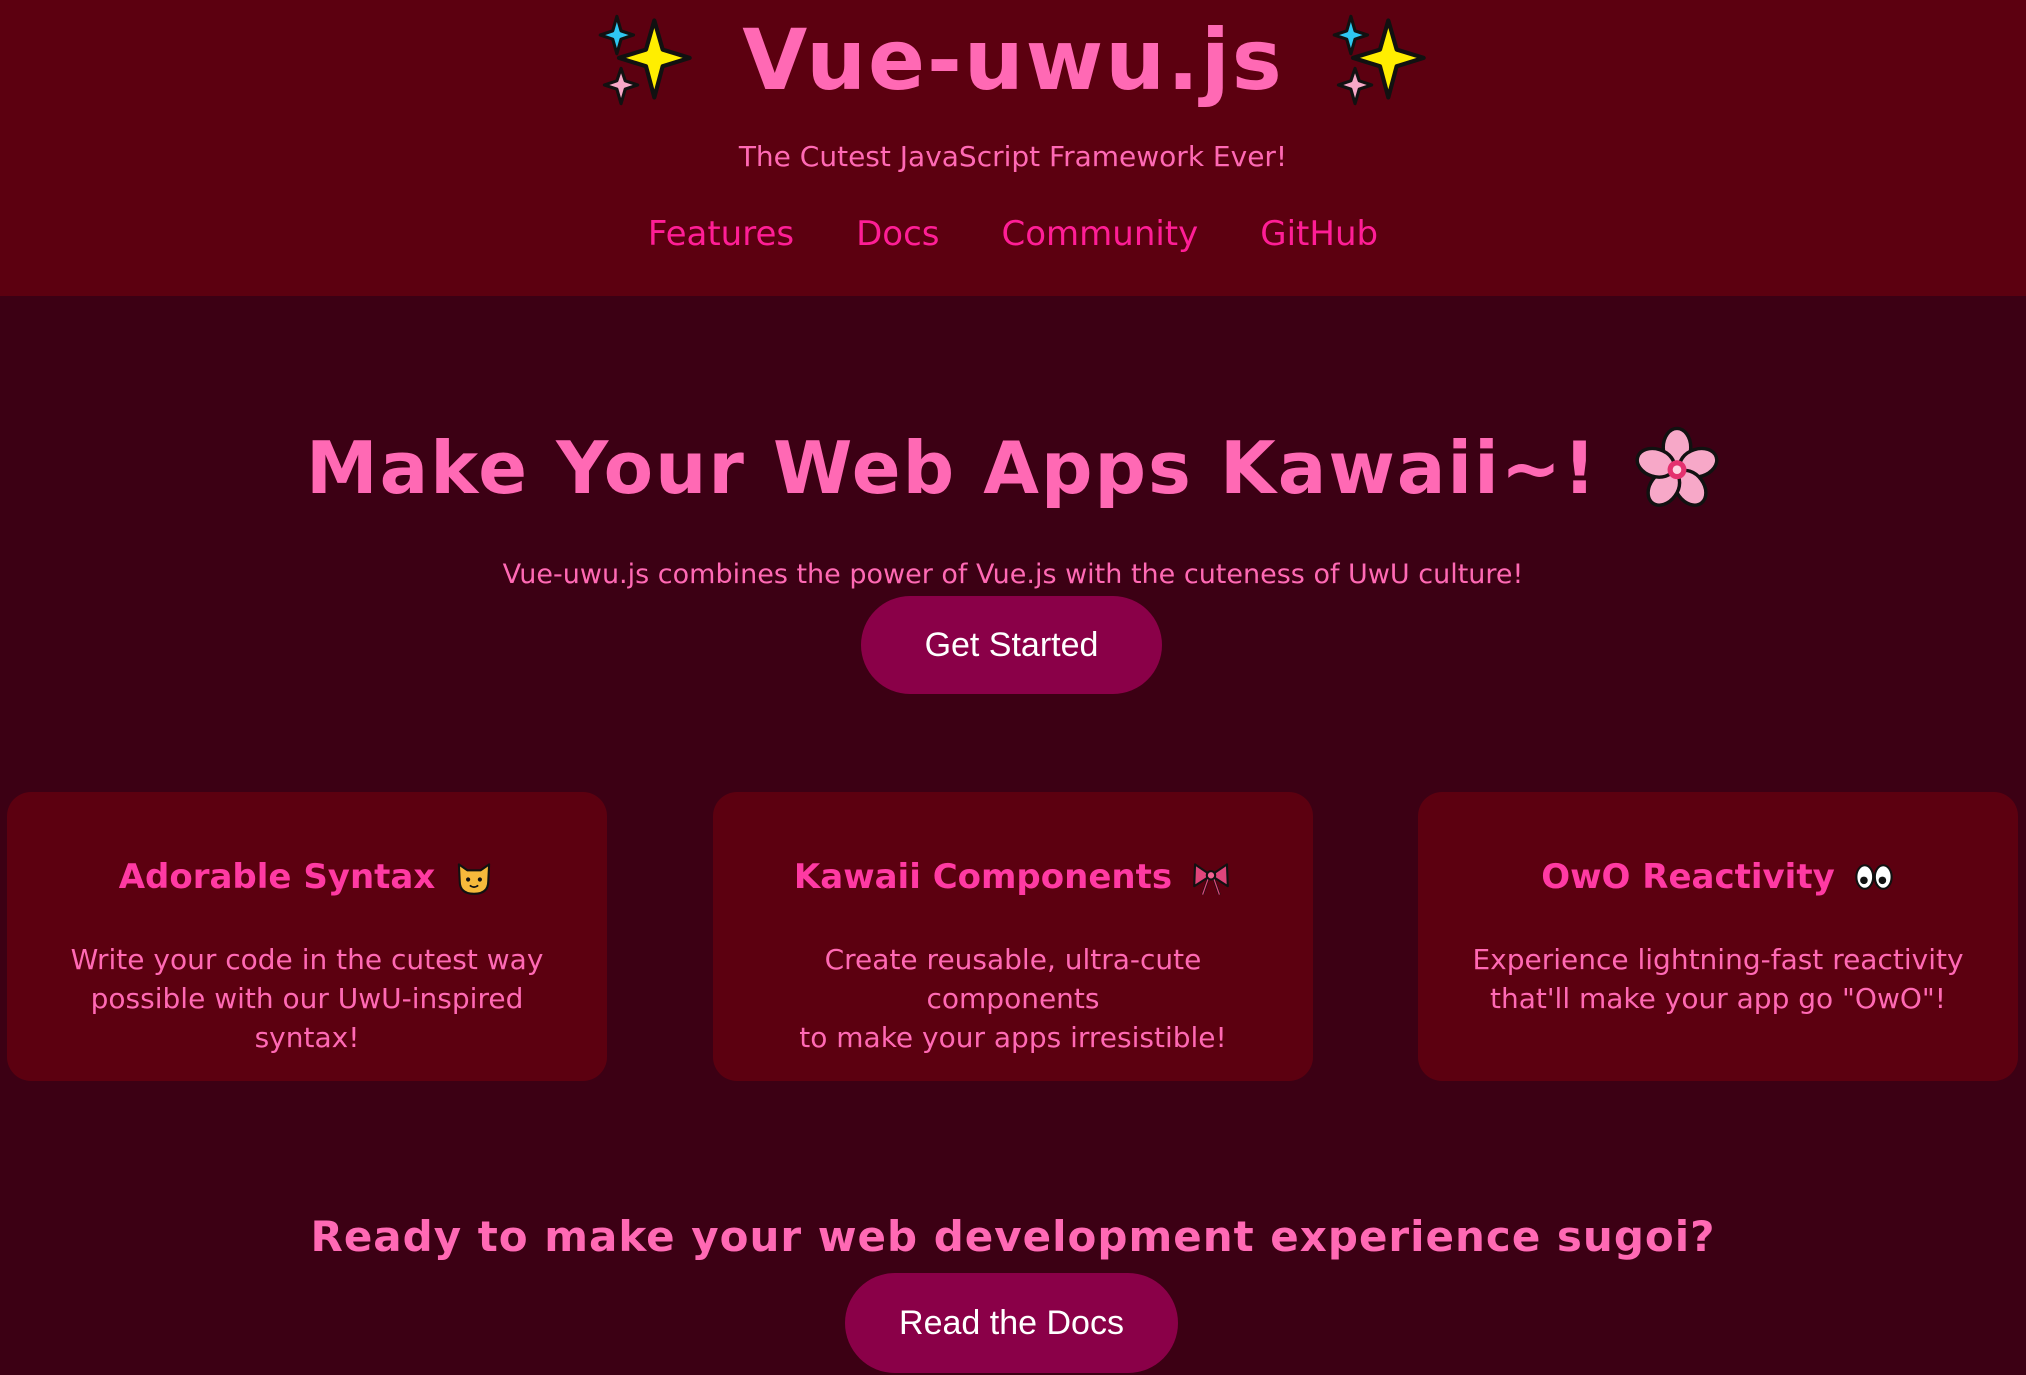 This screenshot has width=2026, height=1375. I want to click on feature-card-text-line: Create reusable, ultra-cute components, so click(1013, 979).